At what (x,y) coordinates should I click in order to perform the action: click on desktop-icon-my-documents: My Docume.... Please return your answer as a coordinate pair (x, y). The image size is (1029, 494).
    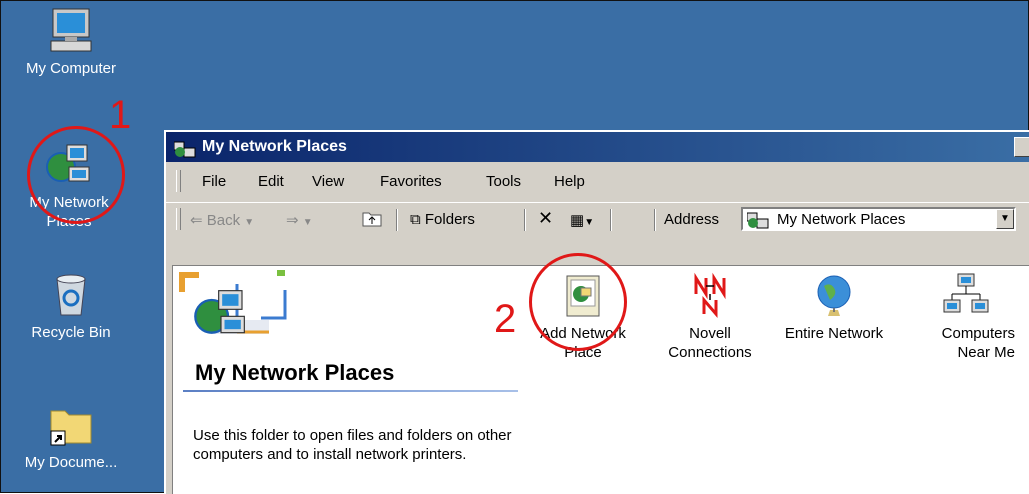
    Looking at the image, I should click on (71, 436).